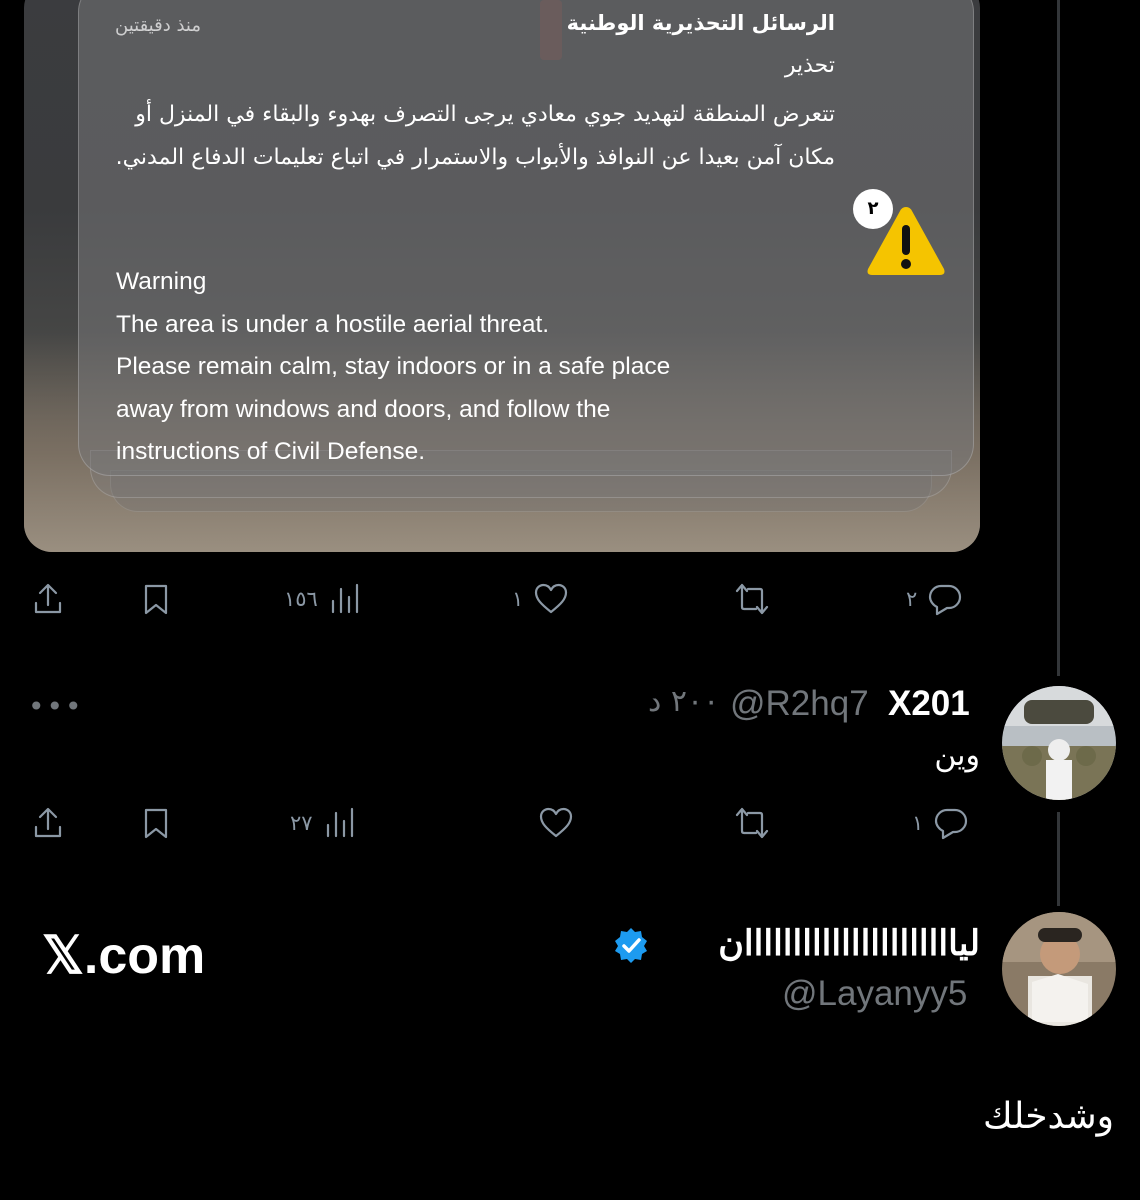 The image size is (1140, 1200). What do you see at coordinates (324, 599) in the screenshot?
I see `views-button: ١٥٦` at bounding box center [324, 599].